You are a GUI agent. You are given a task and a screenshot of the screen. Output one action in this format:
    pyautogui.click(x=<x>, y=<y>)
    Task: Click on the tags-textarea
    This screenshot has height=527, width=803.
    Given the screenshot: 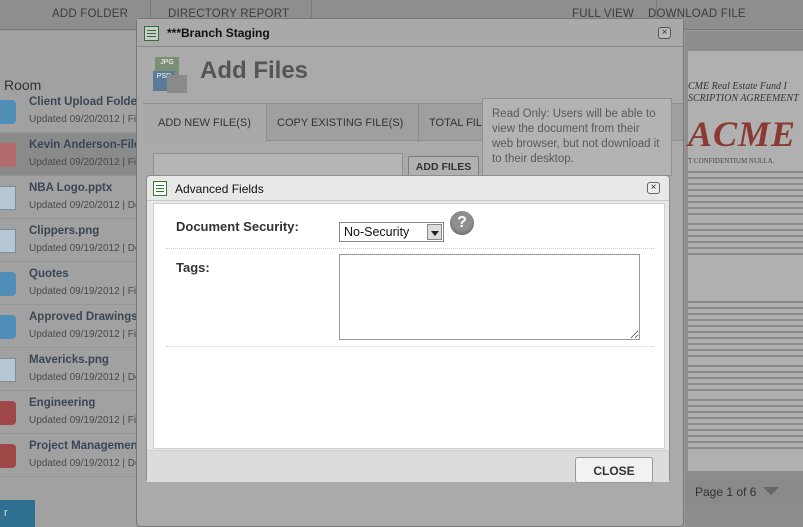 What is the action you would take?
    pyautogui.click(x=489, y=297)
    